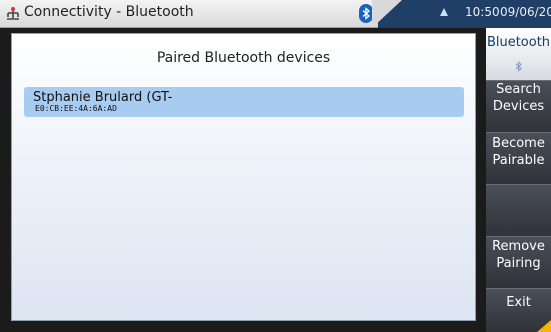 The width and height of the screenshot is (551, 332). I want to click on connectivity-icon, so click(13, 13).